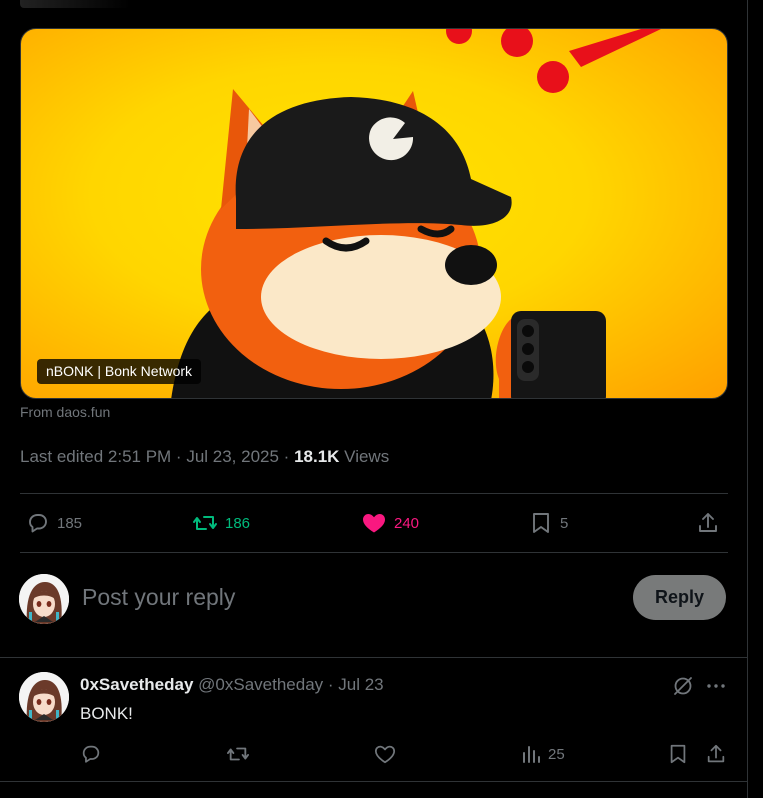  Describe the element at coordinates (70, 523) in the screenshot. I see `reply-count: 185` at that location.